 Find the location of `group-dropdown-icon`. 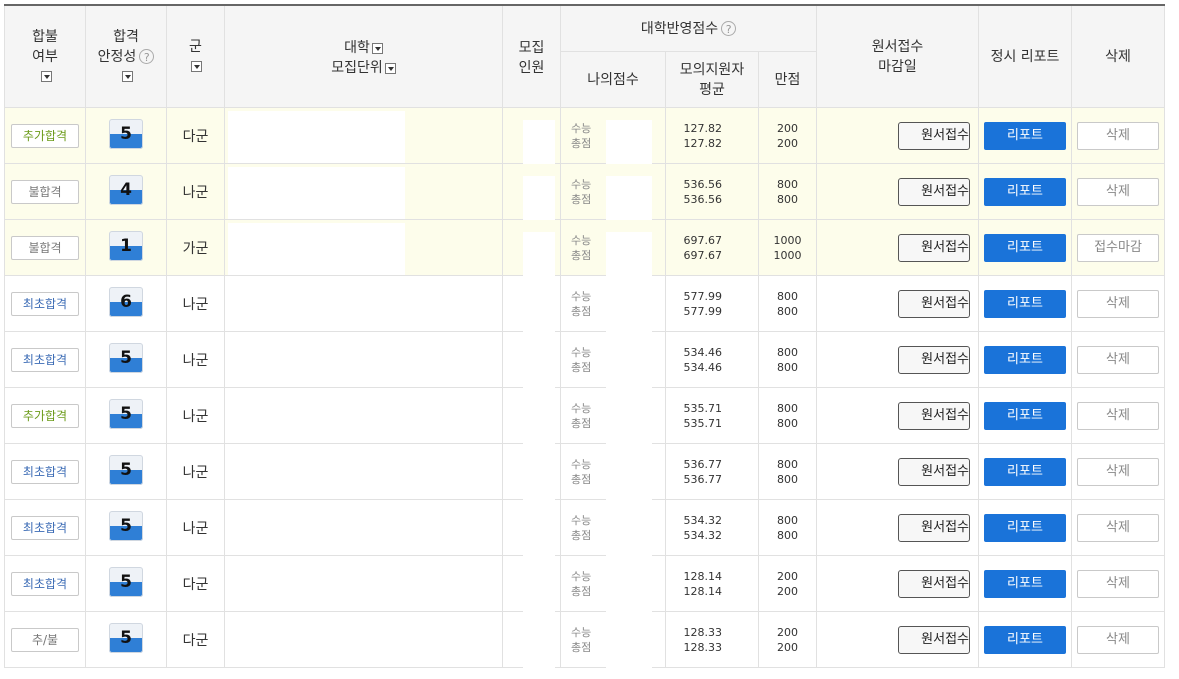

group-dropdown-icon is located at coordinates (196, 66).